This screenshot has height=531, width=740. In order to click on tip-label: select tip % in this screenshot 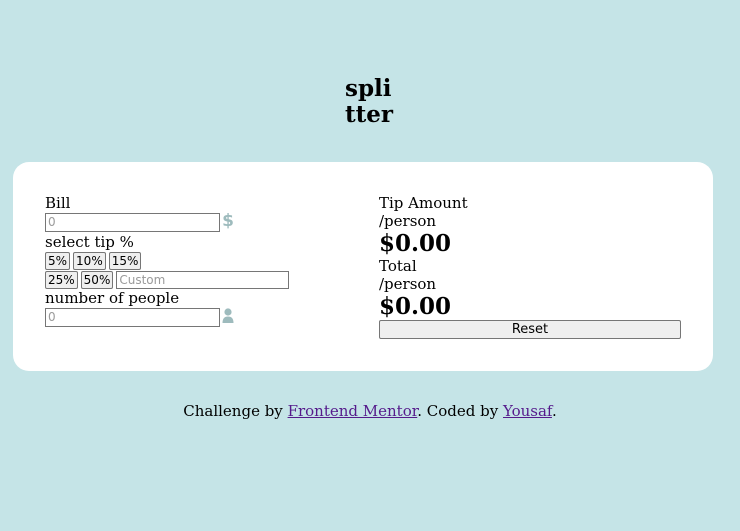, I will do `click(89, 242)`.